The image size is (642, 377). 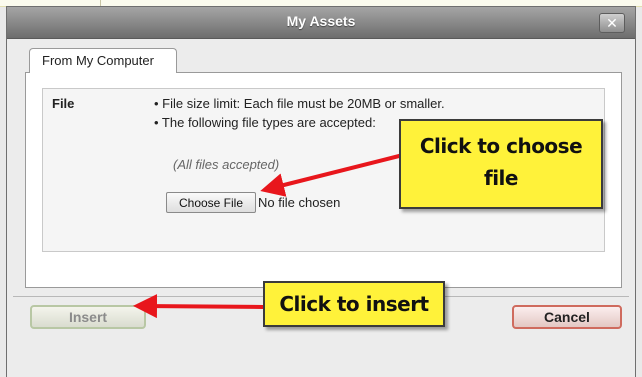 What do you see at coordinates (198, 306) in the screenshot?
I see `insert-arrow` at bounding box center [198, 306].